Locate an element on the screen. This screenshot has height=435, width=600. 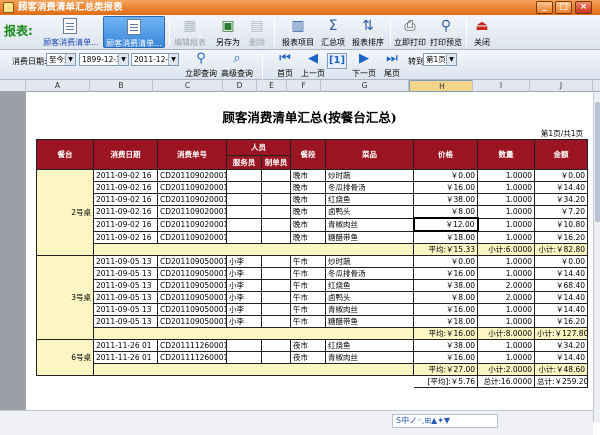
dish-cell: 卤鸭头 is located at coordinates (369, 212).